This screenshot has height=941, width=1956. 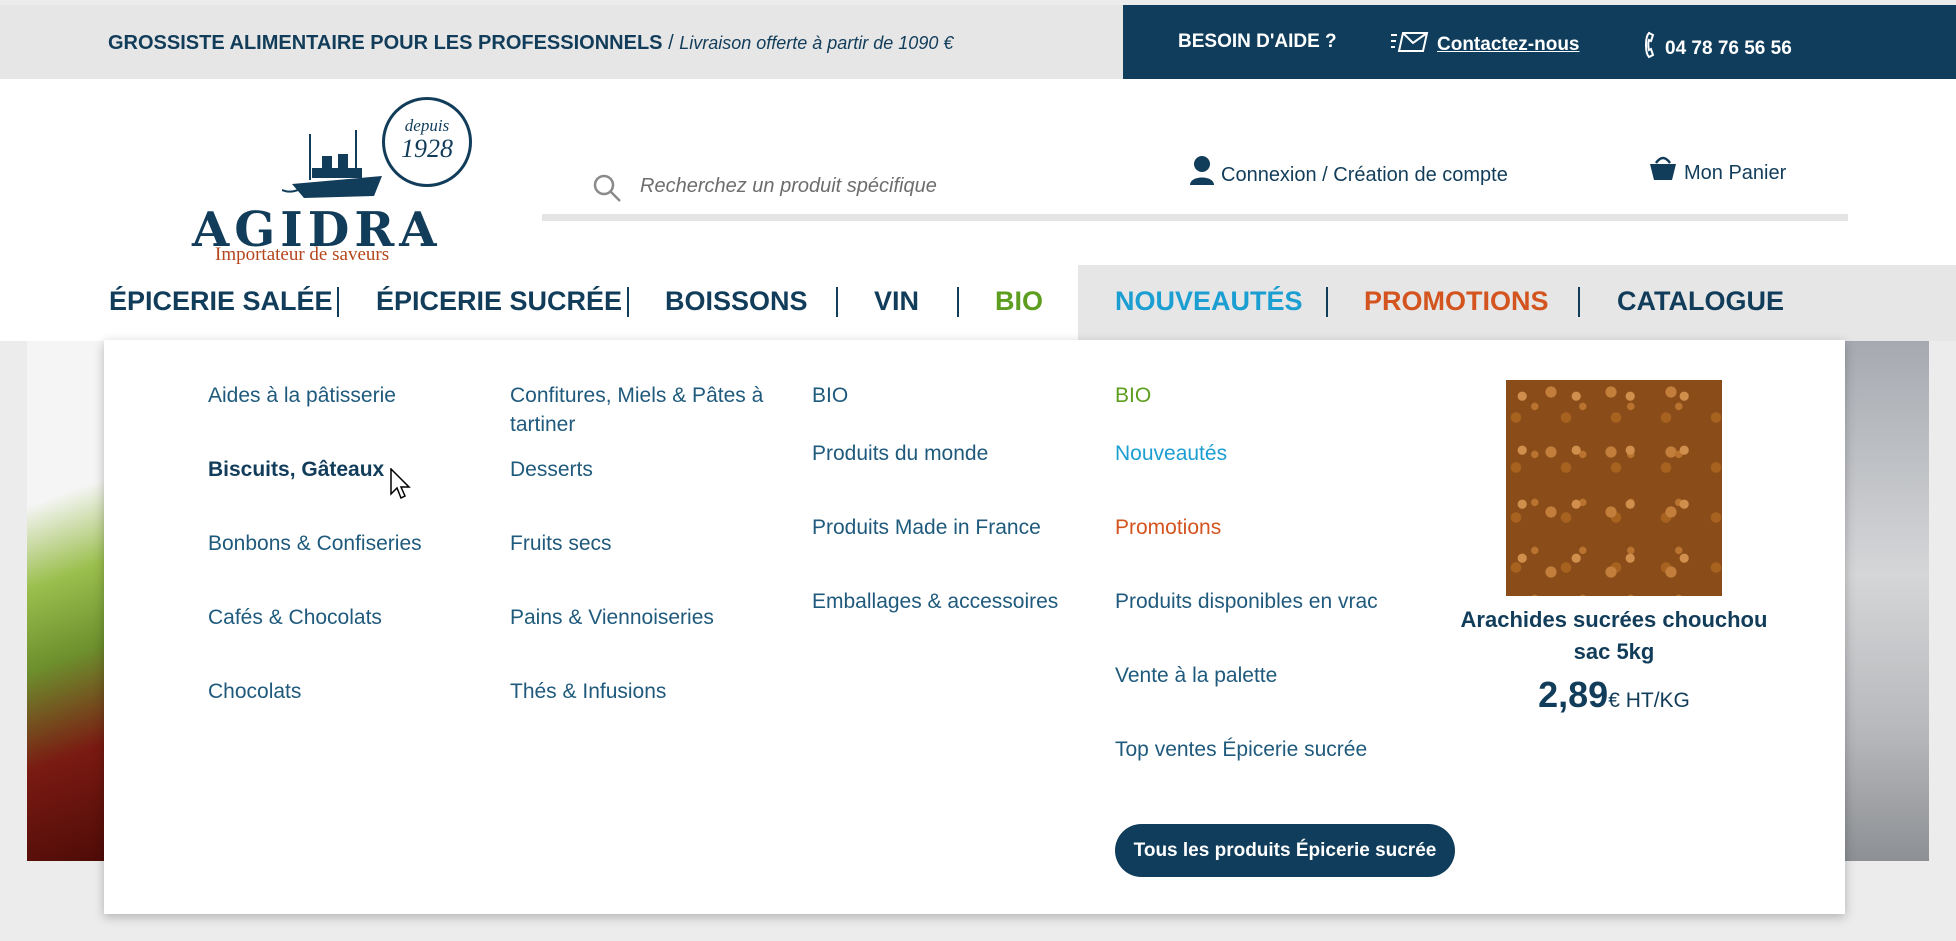 What do you see at coordinates (957, 527) in the screenshot?
I see `menu-link: Produits Made in France` at bounding box center [957, 527].